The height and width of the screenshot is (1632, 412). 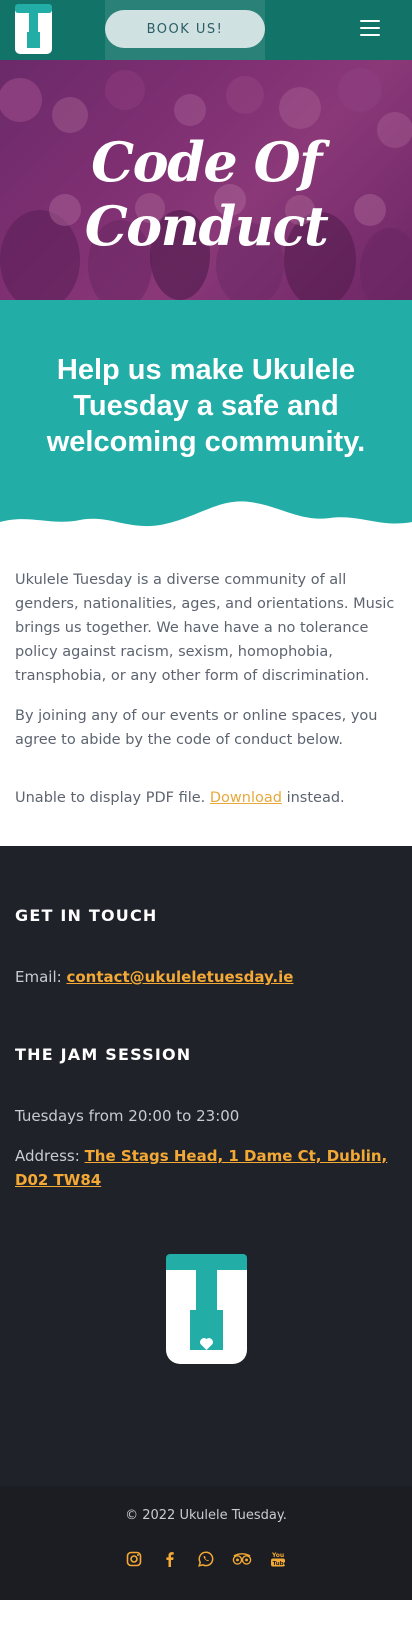 I want to click on site-header: BOOK US!, so click(x=206, y=30).